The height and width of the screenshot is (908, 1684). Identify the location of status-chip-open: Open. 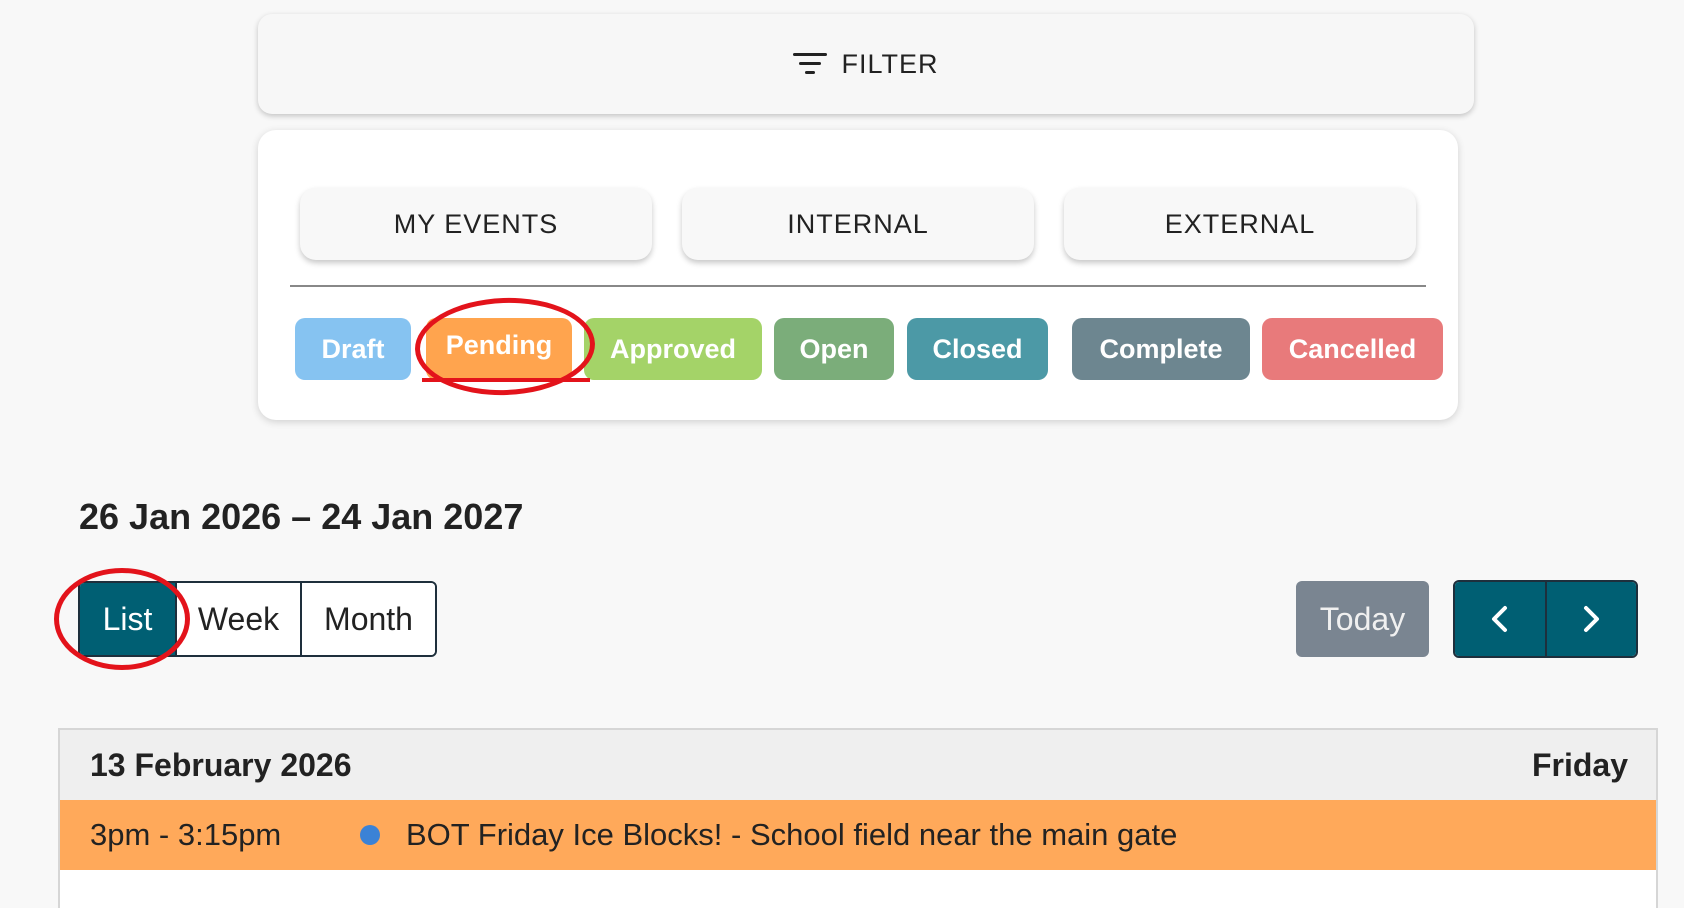
(834, 349).